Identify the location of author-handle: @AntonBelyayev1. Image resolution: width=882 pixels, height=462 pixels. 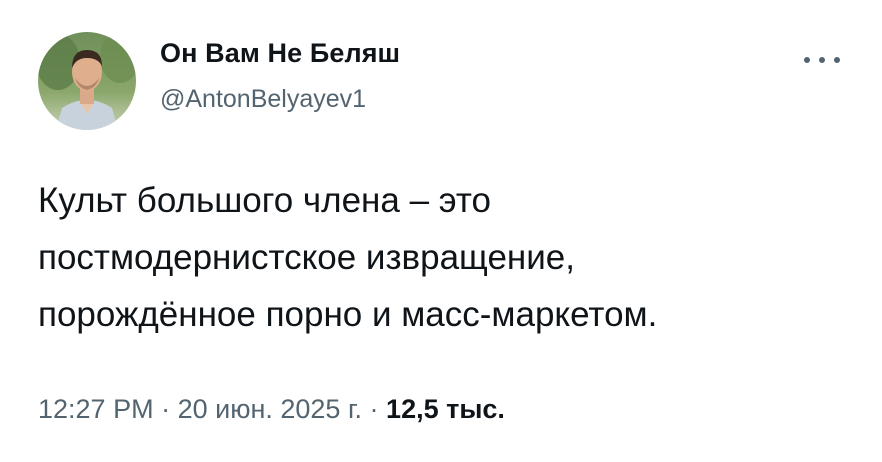
(263, 99).